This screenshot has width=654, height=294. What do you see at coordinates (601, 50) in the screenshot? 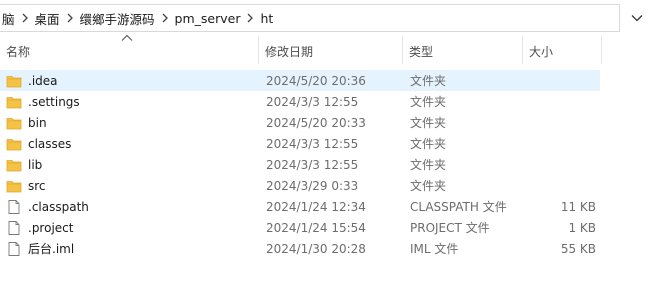
I see `column-divider` at bounding box center [601, 50].